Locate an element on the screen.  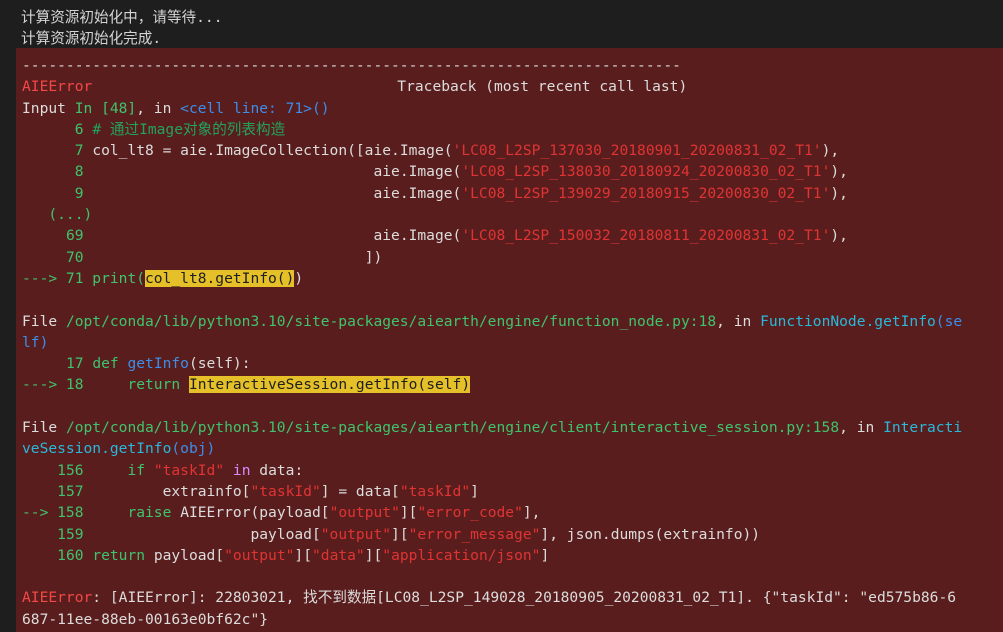
final-error-message: 687-11ee-88eb-00163e0bf62c"} is located at coordinates (145, 619).